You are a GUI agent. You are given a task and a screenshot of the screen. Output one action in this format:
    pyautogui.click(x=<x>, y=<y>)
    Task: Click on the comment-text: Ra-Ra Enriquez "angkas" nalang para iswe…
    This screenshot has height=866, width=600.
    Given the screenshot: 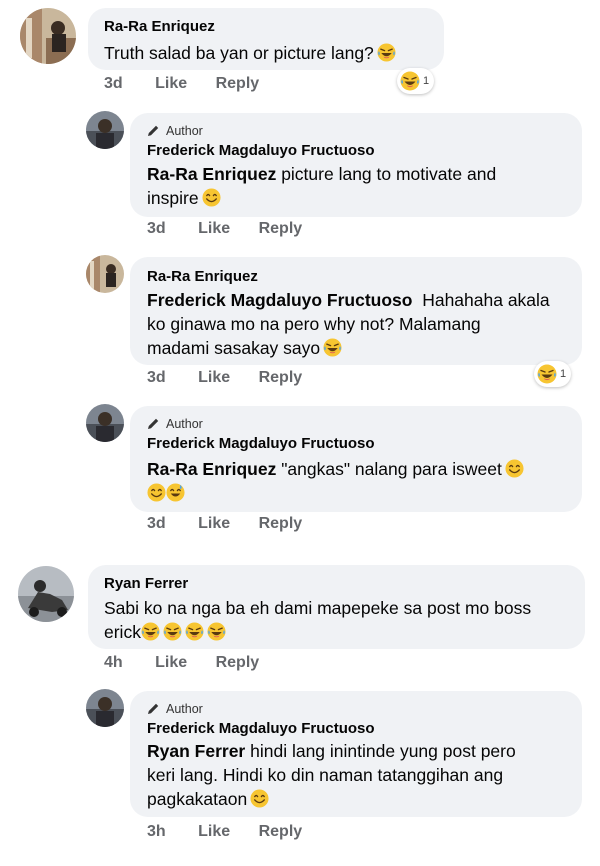 What is the action you would take?
    pyautogui.click(x=359, y=481)
    